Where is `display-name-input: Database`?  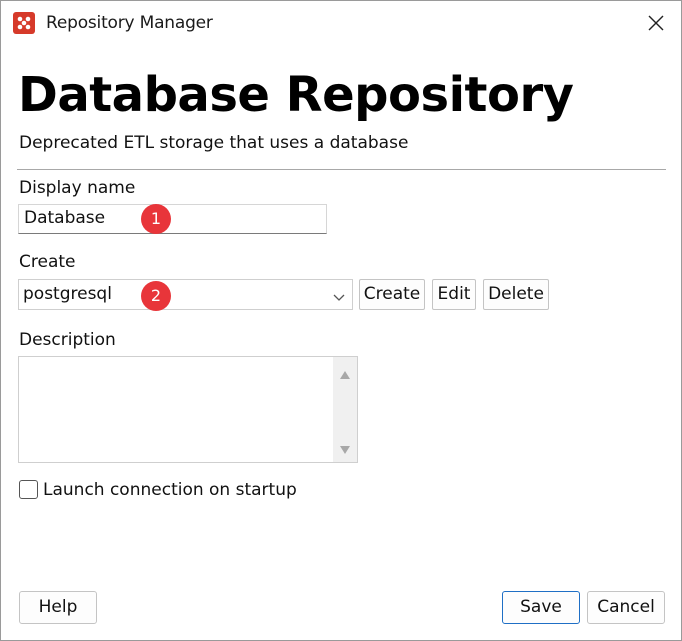 display-name-input: Database is located at coordinates (172, 219).